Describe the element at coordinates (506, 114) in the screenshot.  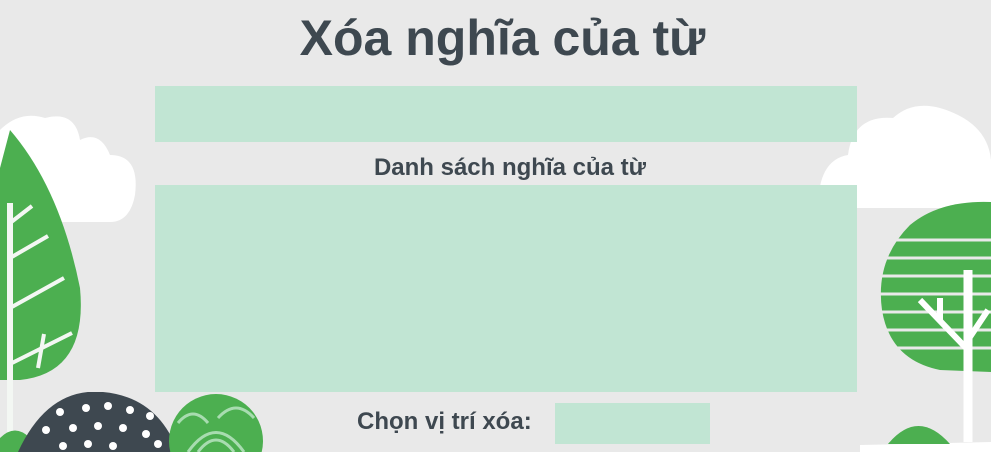
I see `word-input` at that location.